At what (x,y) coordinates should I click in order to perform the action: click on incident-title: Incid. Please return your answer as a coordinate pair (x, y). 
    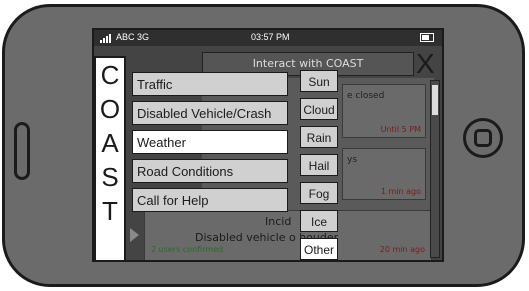
    Looking at the image, I should click on (278, 221).